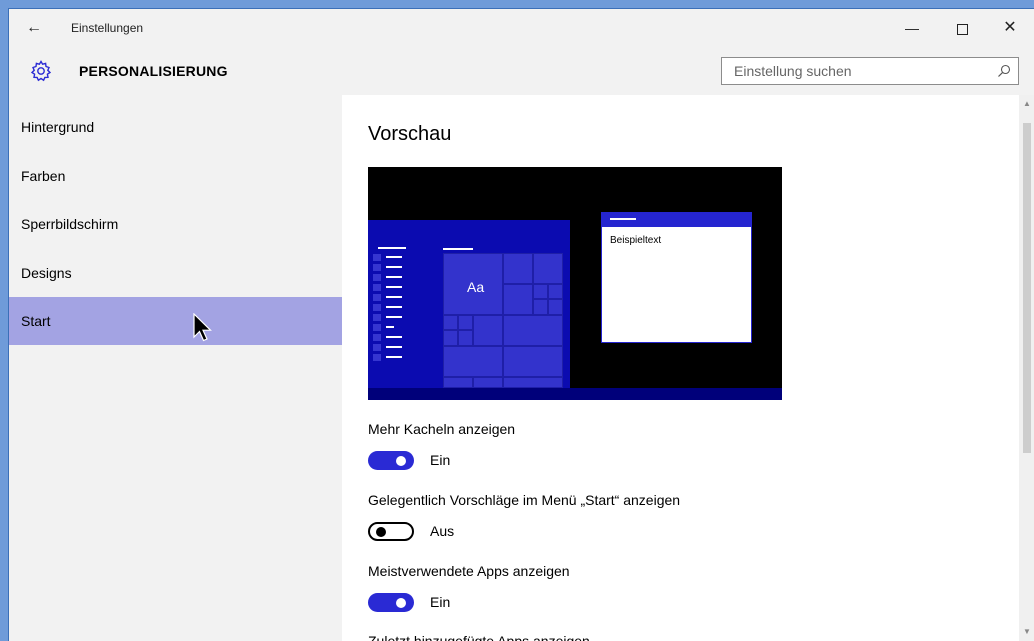 Image resolution: width=1034 pixels, height=641 pixels. I want to click on sidebar-item-sperrbildschirm: Sperrbildschirm, so click(175, 224).